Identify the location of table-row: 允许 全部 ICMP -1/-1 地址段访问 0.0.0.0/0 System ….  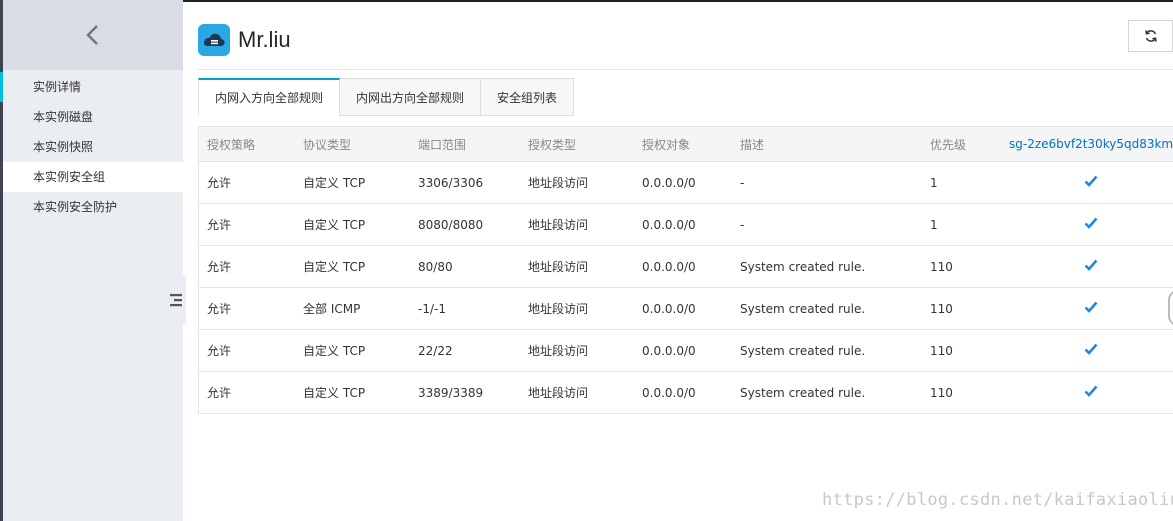
(686, 309).